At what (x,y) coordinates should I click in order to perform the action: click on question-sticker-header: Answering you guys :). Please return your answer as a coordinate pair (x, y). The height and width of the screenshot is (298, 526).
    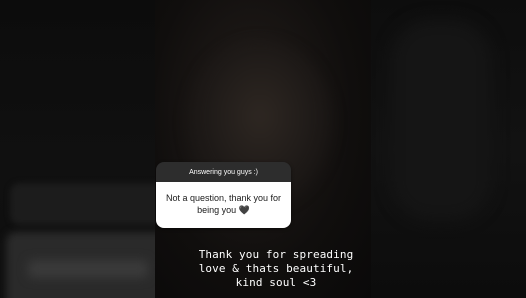
    Looking at the image, I should click on (223, 172).